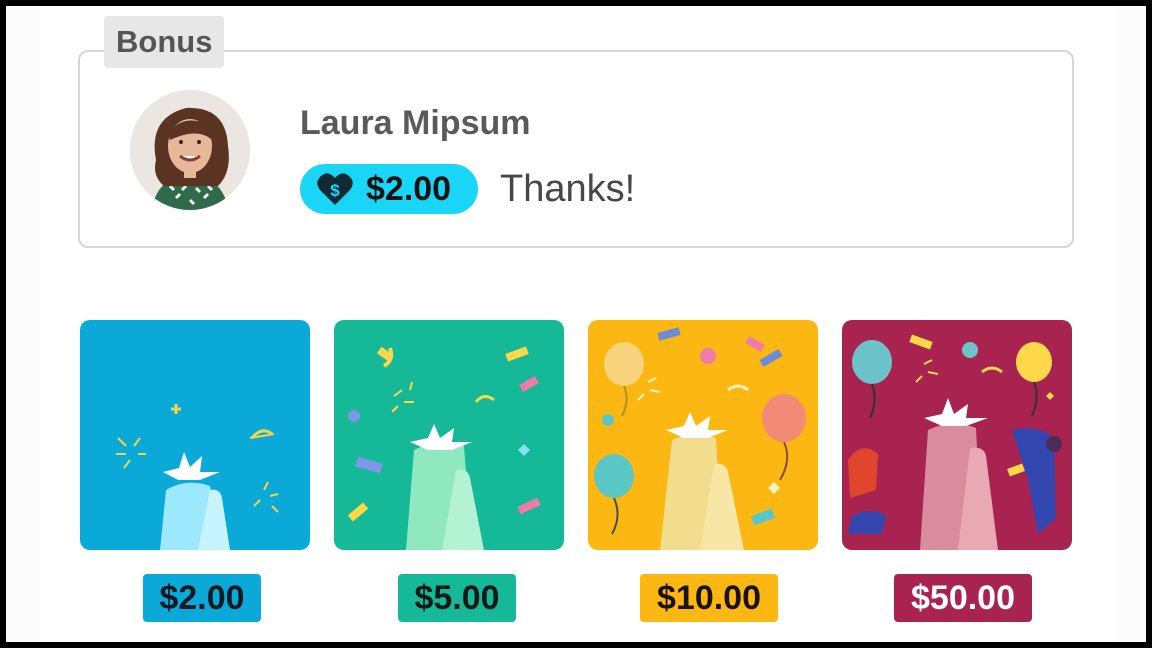 This screenshot has width=1152, height=648. I want to click on price-label-5: $5.00, so click(457, 598).